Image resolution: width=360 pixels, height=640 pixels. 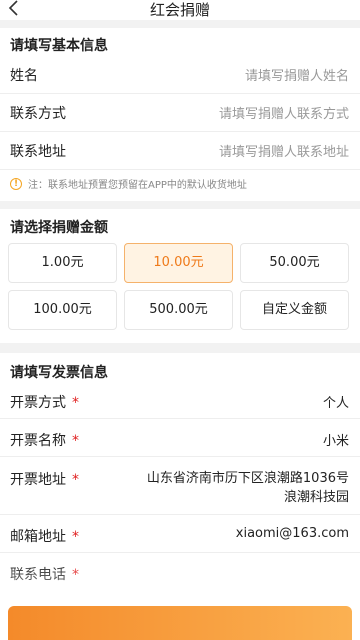 What do you see at coordinates (24, 76) in the screenshot?
I see `field-name-label: 姓名` at bounding box center [24, 76].